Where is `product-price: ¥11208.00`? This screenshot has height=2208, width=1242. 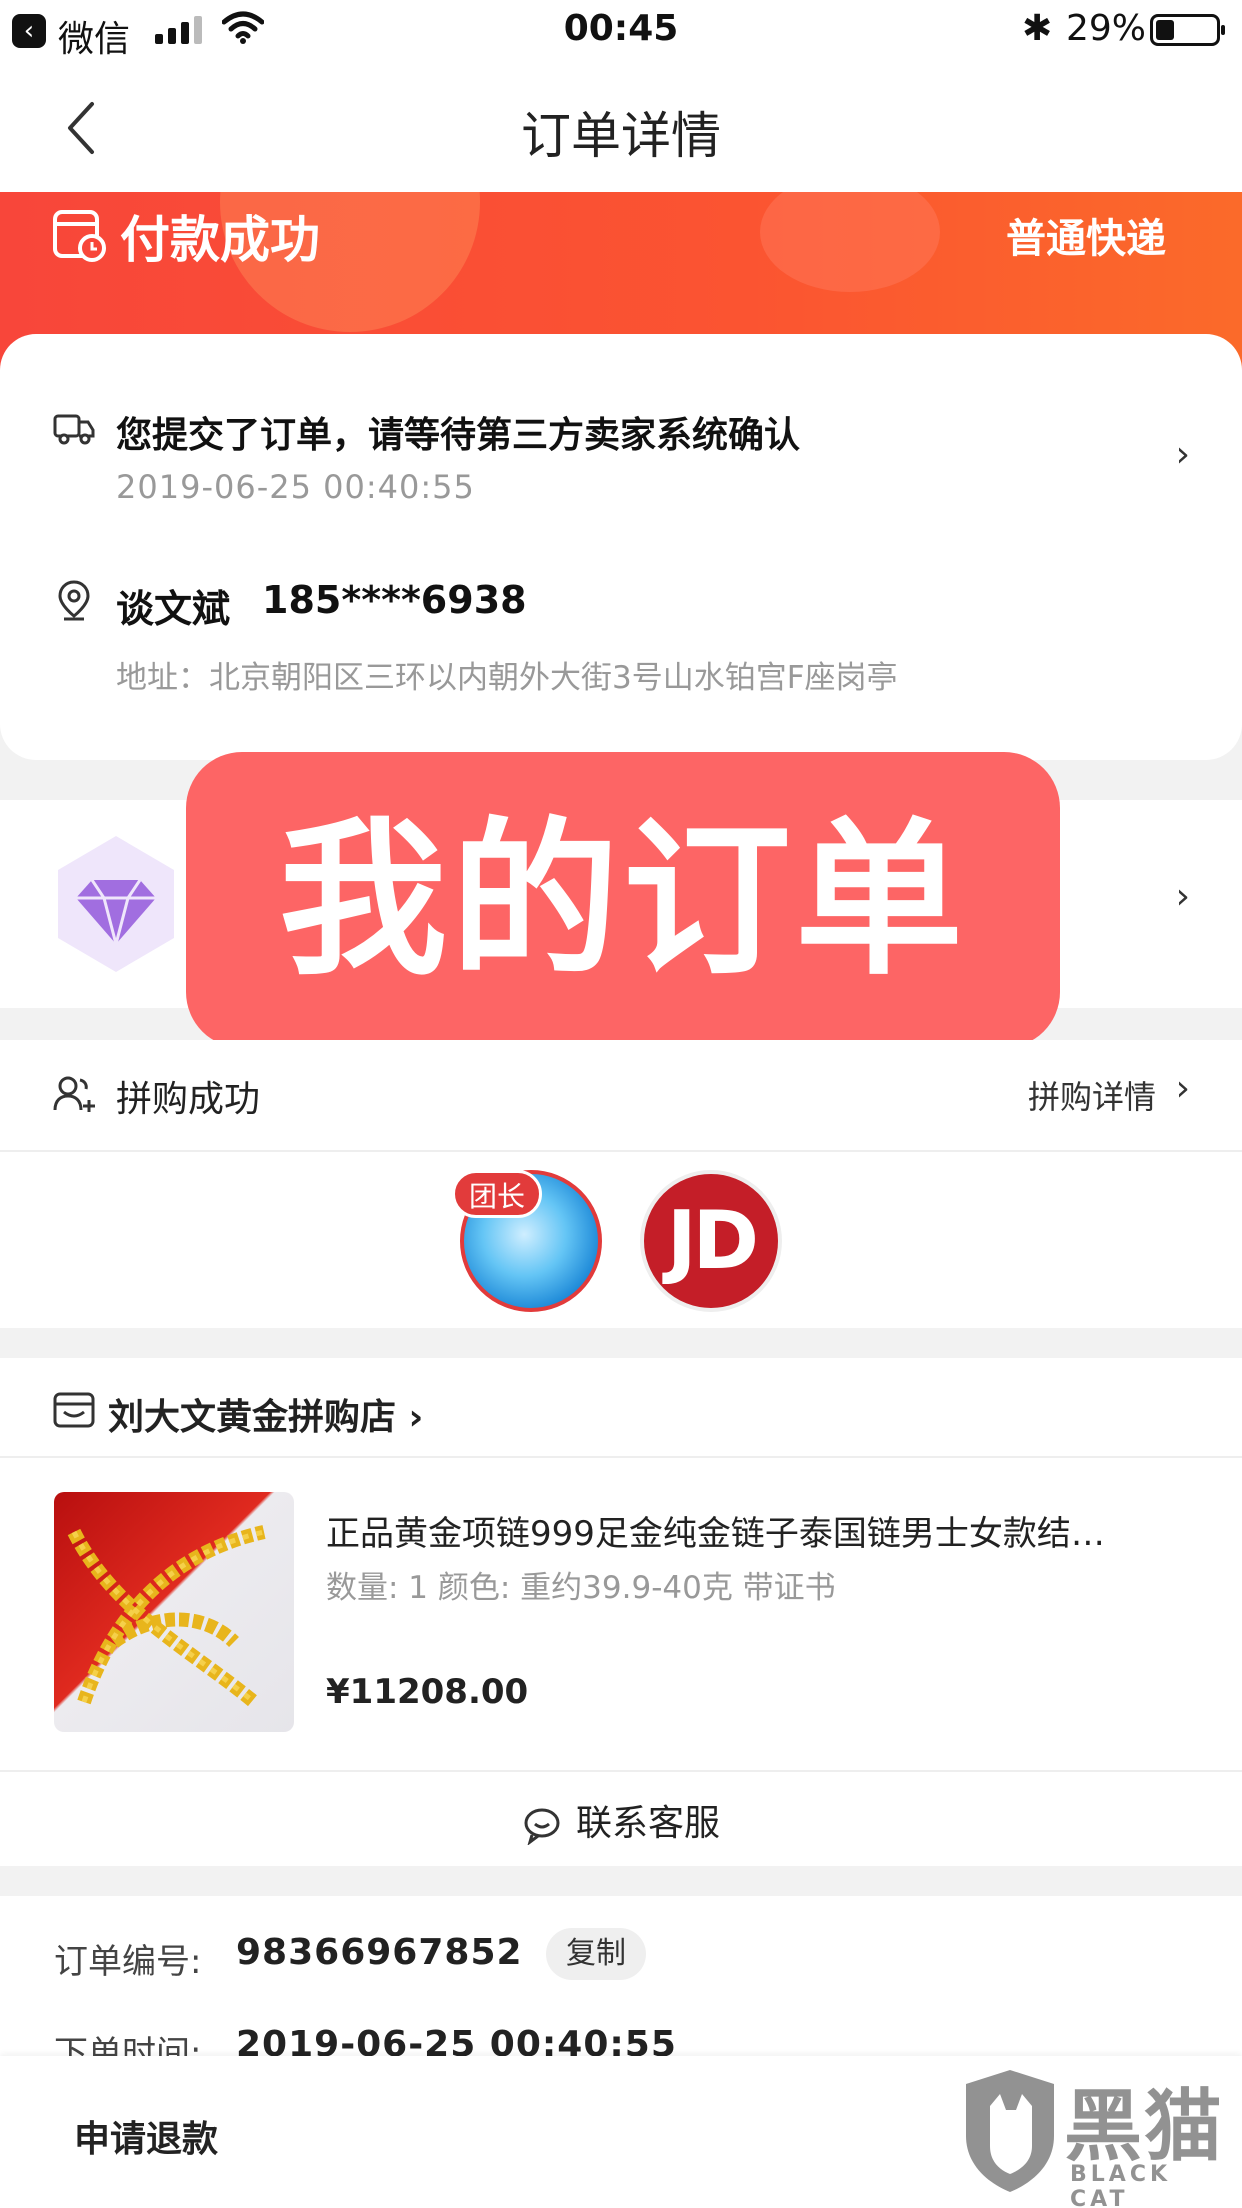
product-price: ¥11208.00 is located at coordinates (427, 1692).